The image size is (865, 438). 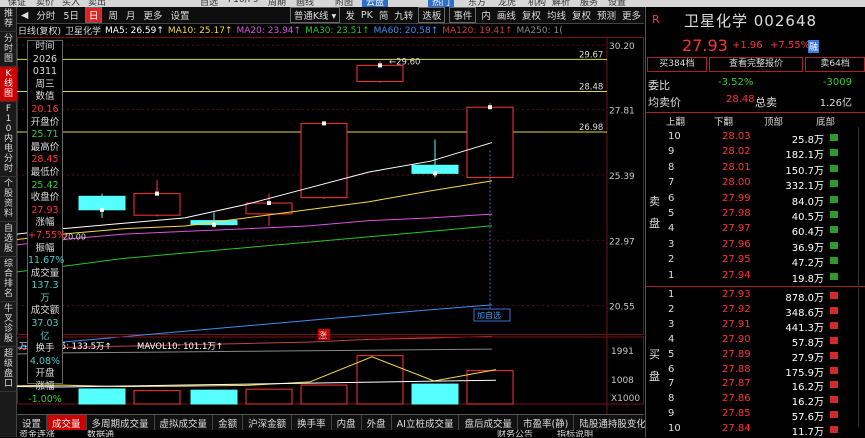 What do you see at coordinates (375, 3) in the screenshot?
I see `top-menu-item: 云盘` at bounding box center [375, 3].